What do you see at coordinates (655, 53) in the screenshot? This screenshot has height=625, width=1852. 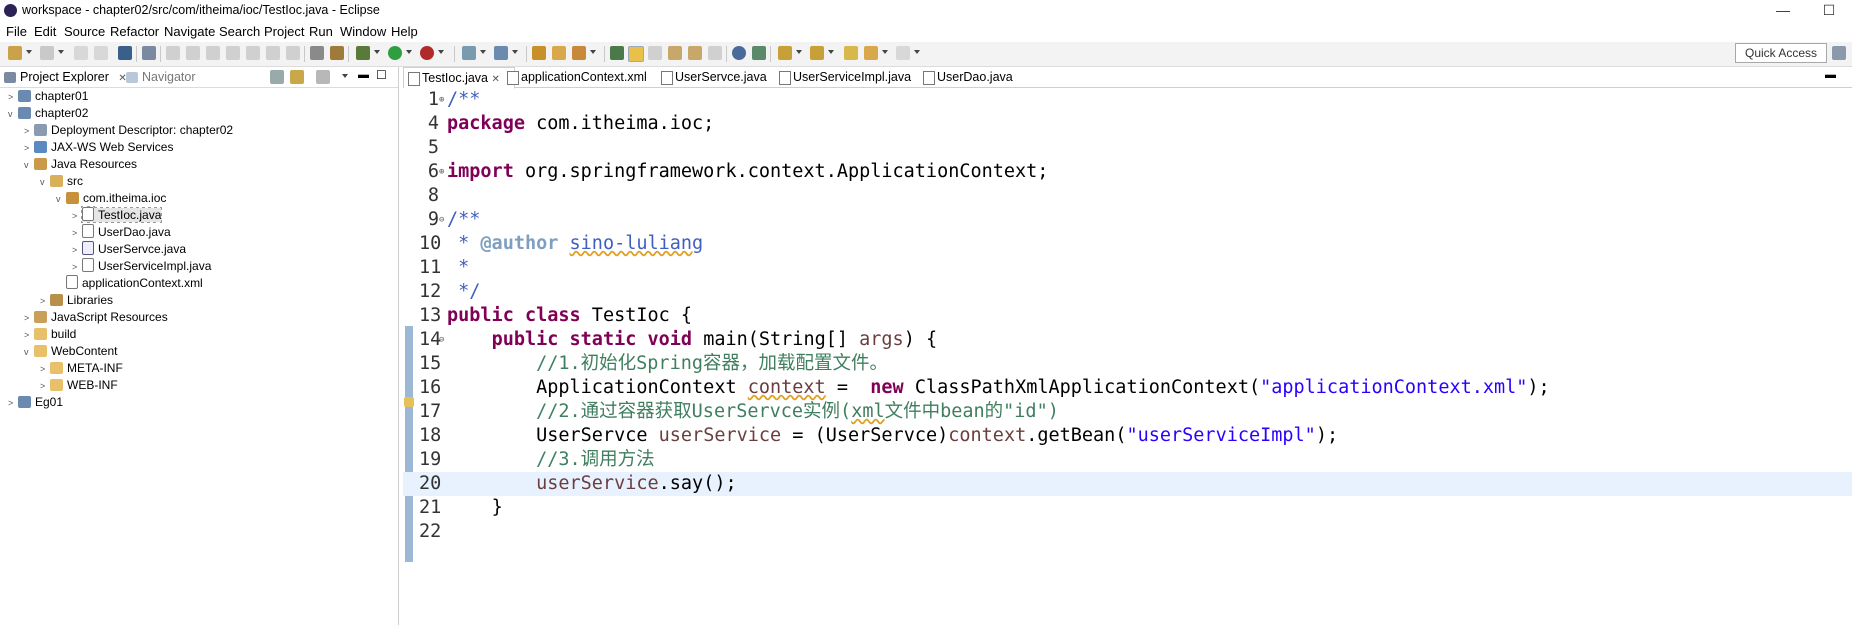 I see `word-wrap-icon` at bounding box center [655, 53].